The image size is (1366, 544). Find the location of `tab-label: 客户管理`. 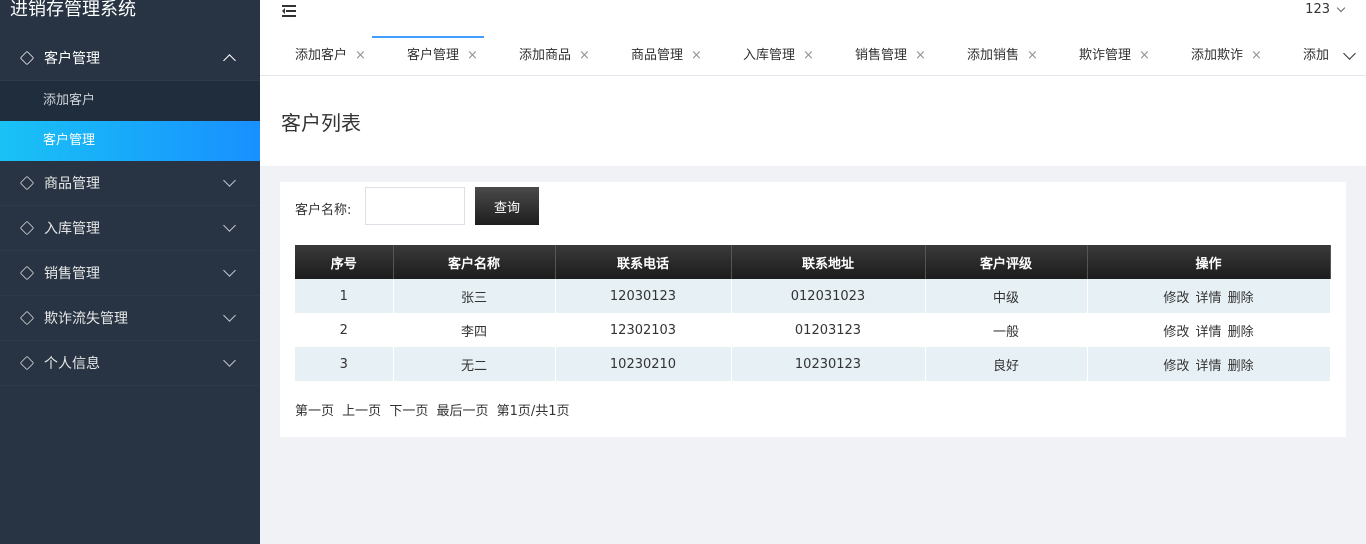

tab-label: 客户管理 is located at coordinates (433, 55).